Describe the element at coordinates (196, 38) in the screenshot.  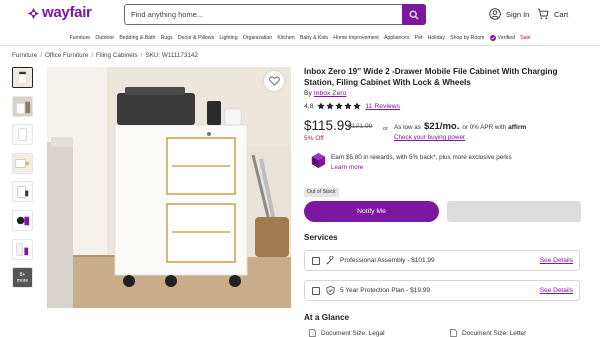
I see `nav-item-decor-pillows: Decor & Pillows` at that location.